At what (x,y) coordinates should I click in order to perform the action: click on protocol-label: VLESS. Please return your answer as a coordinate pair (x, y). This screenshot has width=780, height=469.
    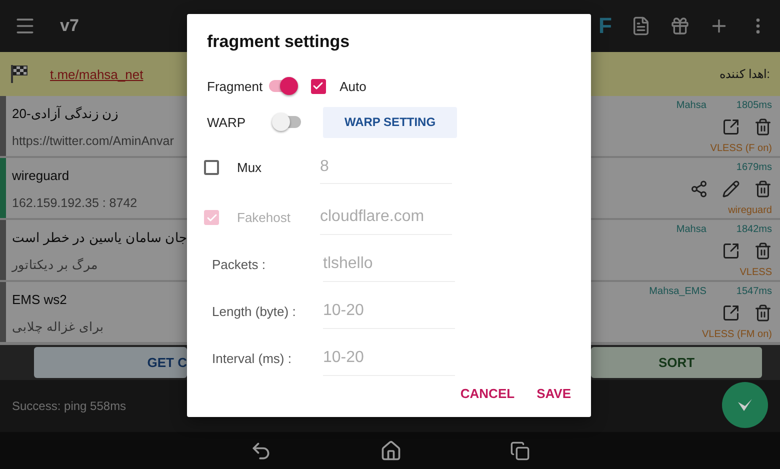
    Looking at the image, I should click on (756, 272).